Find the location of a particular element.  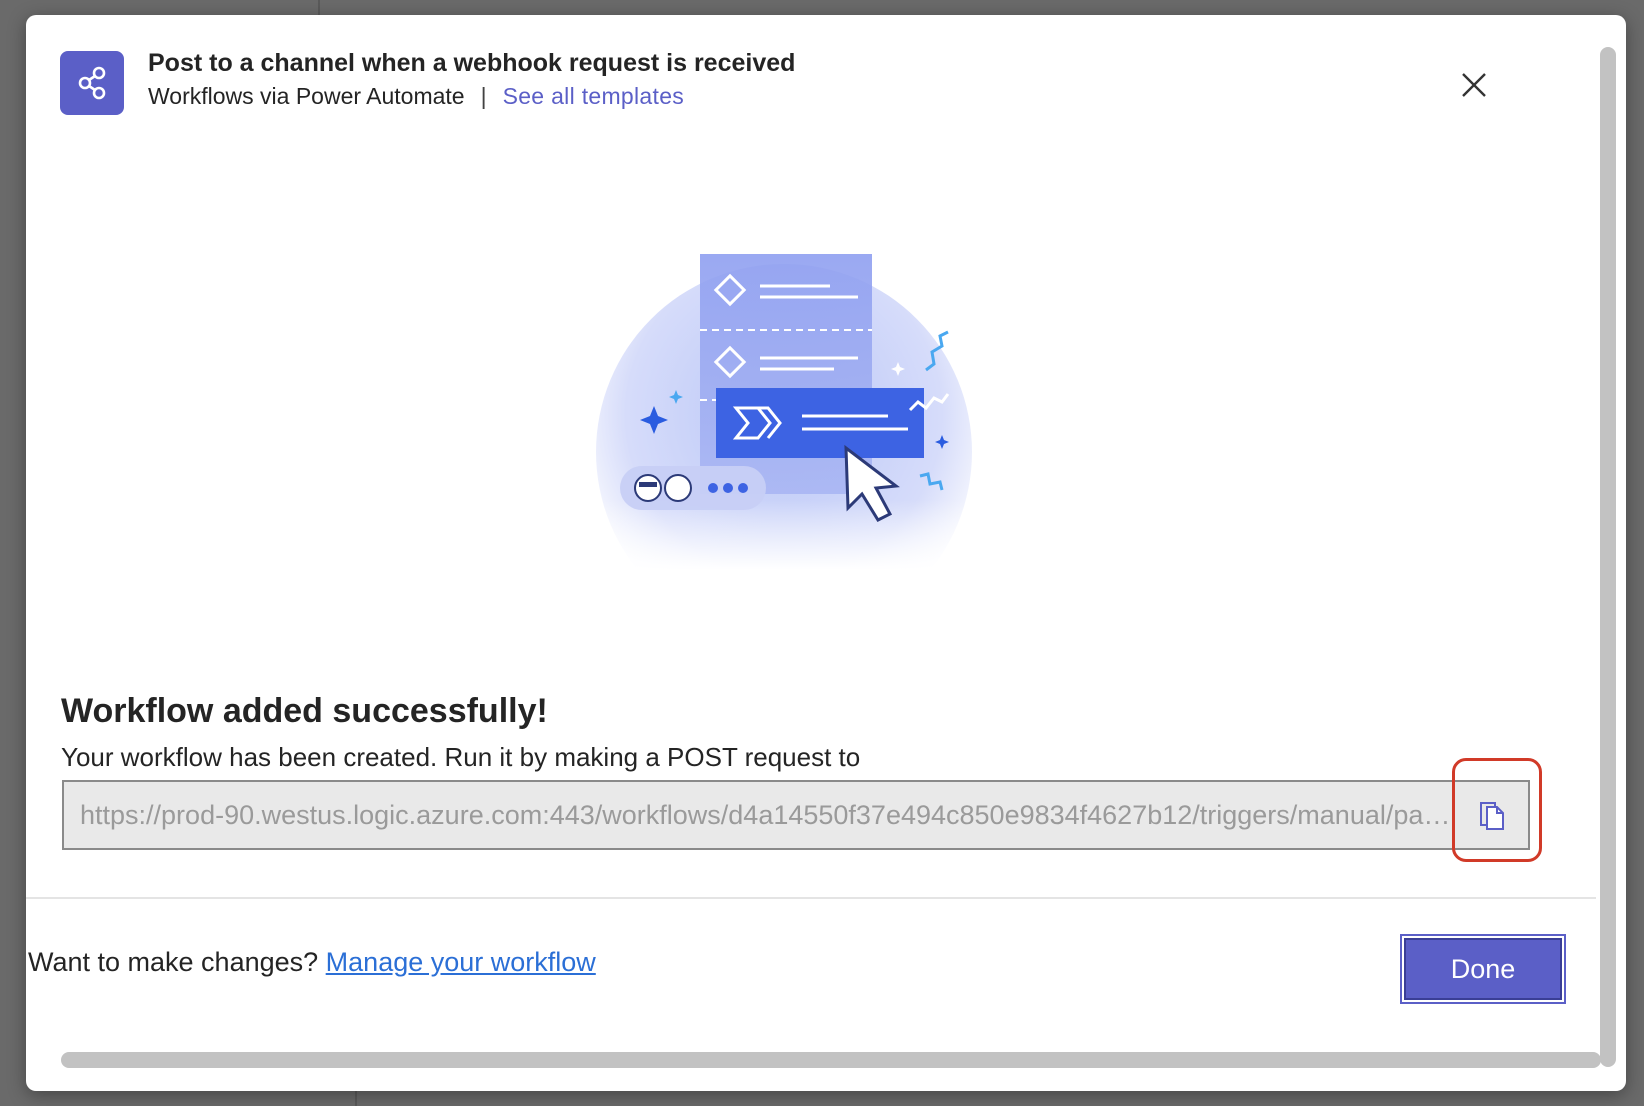

copy-icon is located at coordinates (1492, 816).